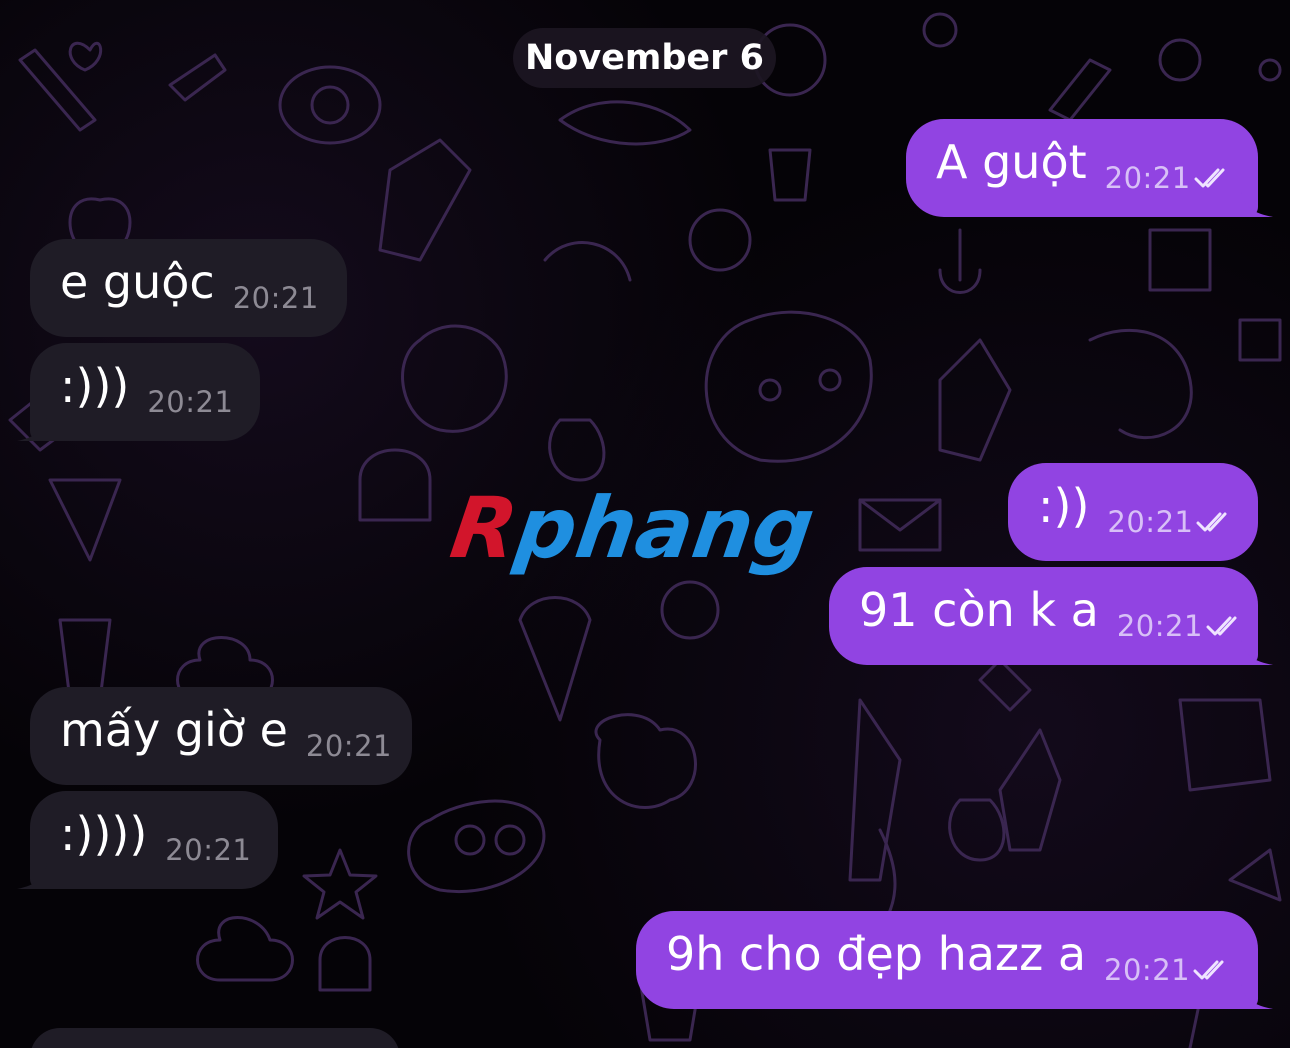  What do you see at coordinates (138, 392) in the screenshot?
I see `incoming-message-bubble: :))) 20:21` at bounding box center [138, 392].